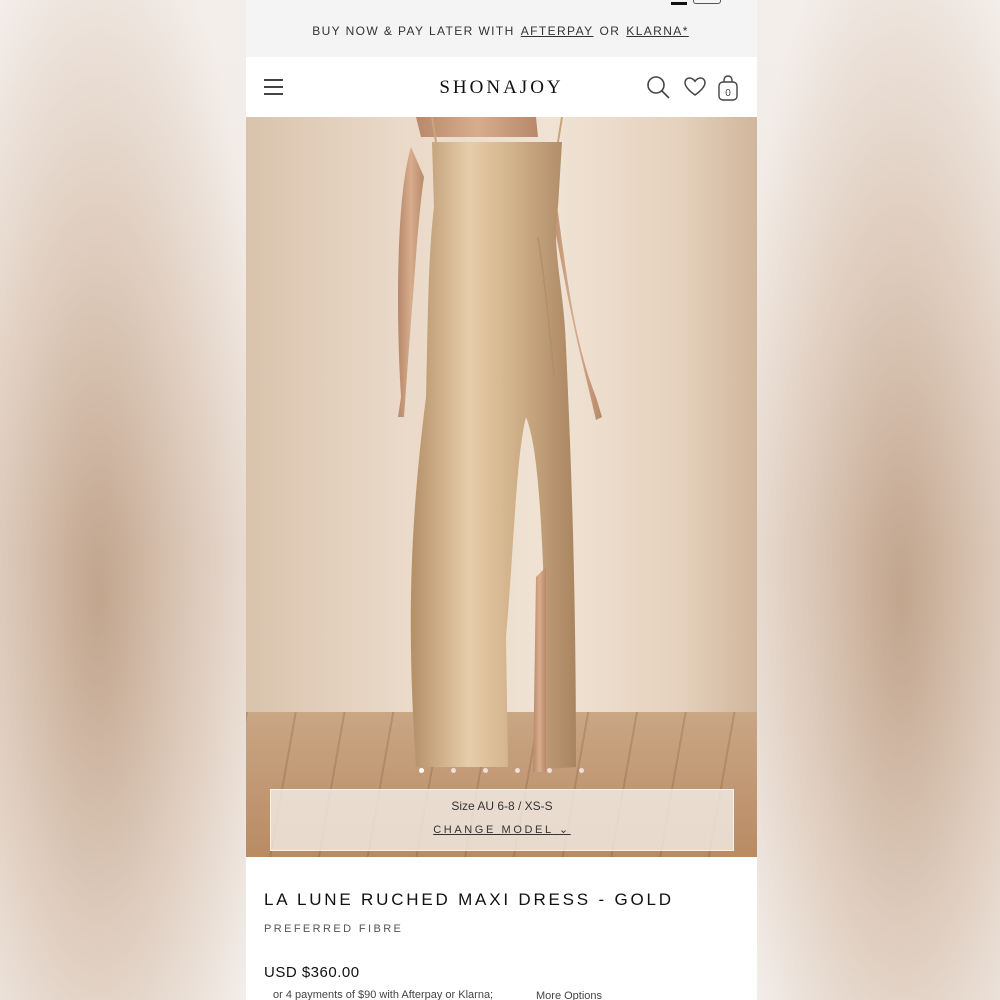  Describe the element at coordinates (728, 93) in the screenshot. I see `cart-count: 0` at that location.